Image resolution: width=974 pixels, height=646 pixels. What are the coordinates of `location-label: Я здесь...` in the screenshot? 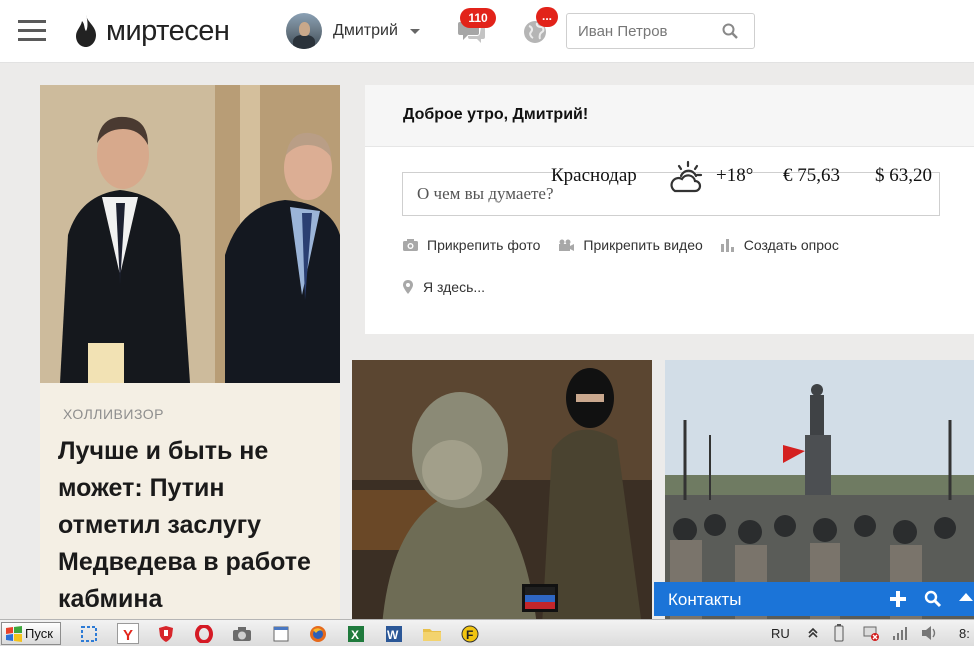 It's located at (454, 287).